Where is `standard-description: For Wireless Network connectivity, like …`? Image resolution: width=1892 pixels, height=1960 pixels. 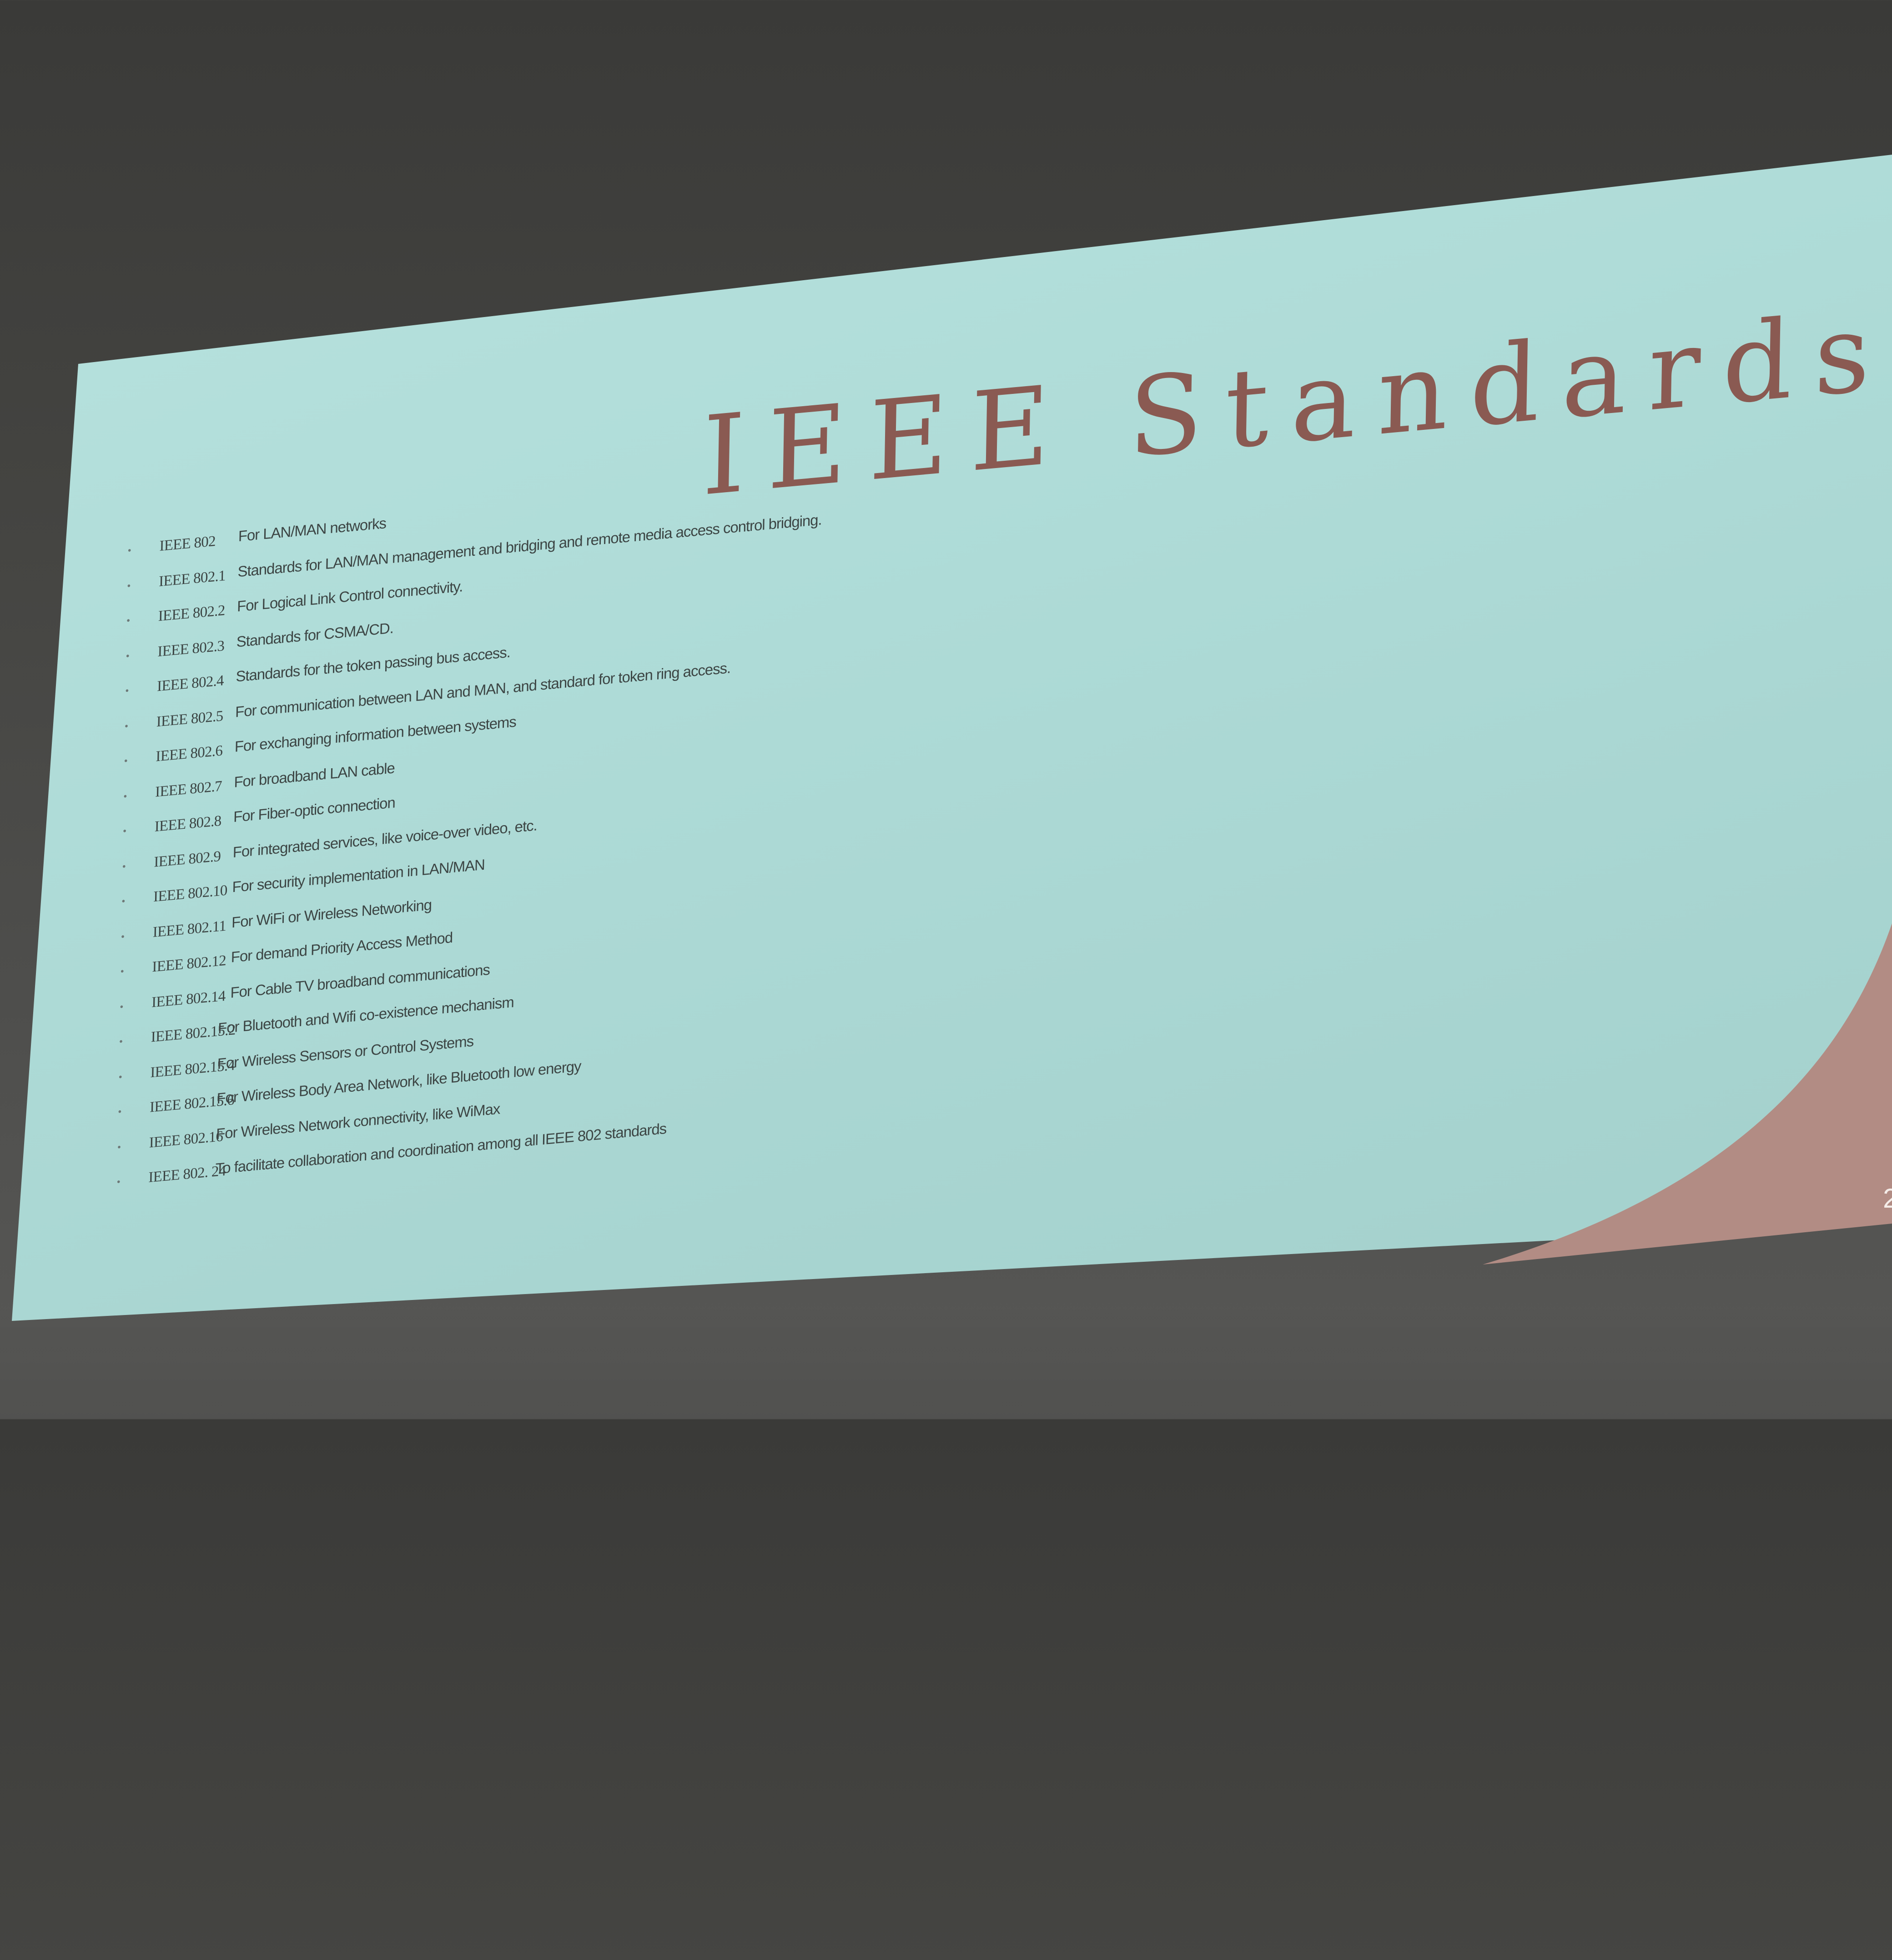
standard-description: For Wireless Network connectivity, like … is located at coordinates (358, 1121).